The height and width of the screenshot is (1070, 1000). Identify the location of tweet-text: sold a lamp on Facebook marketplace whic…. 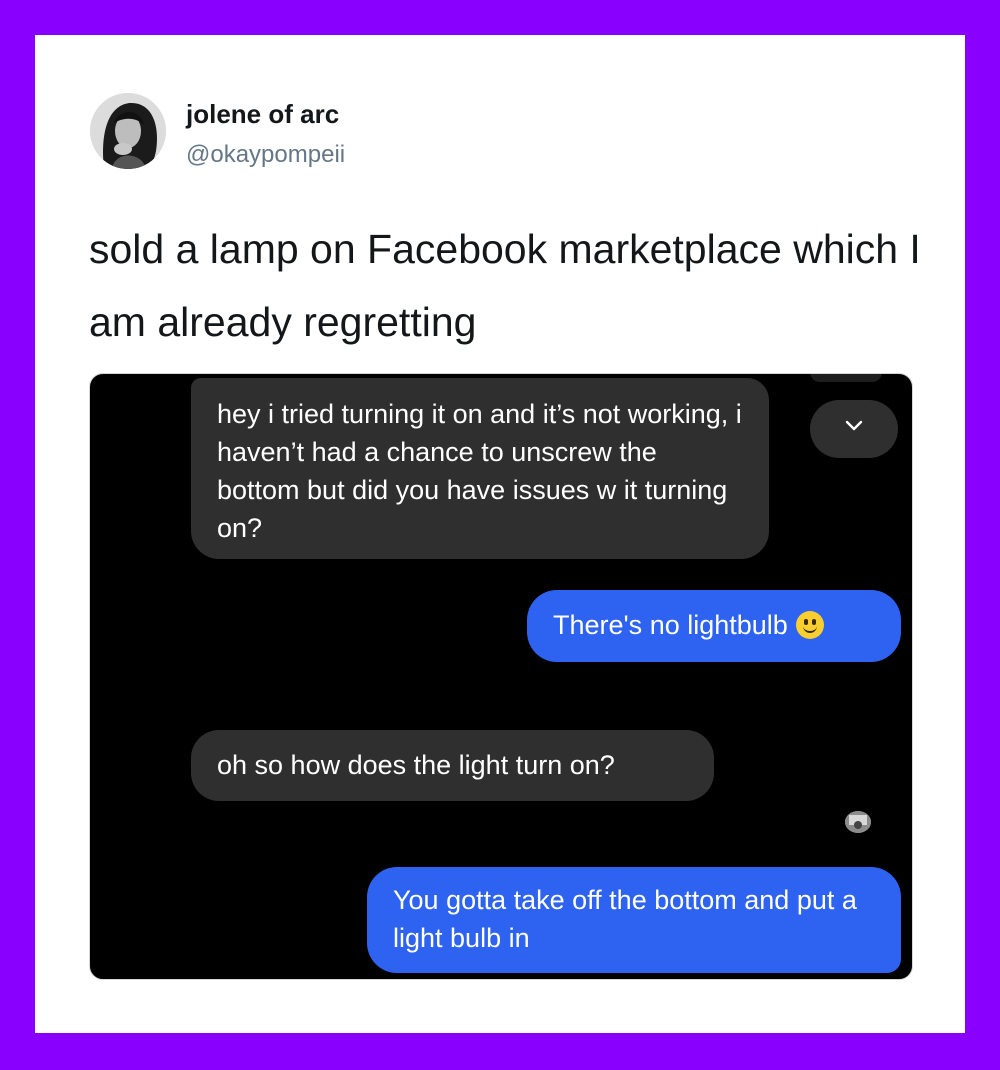
(505, 285).